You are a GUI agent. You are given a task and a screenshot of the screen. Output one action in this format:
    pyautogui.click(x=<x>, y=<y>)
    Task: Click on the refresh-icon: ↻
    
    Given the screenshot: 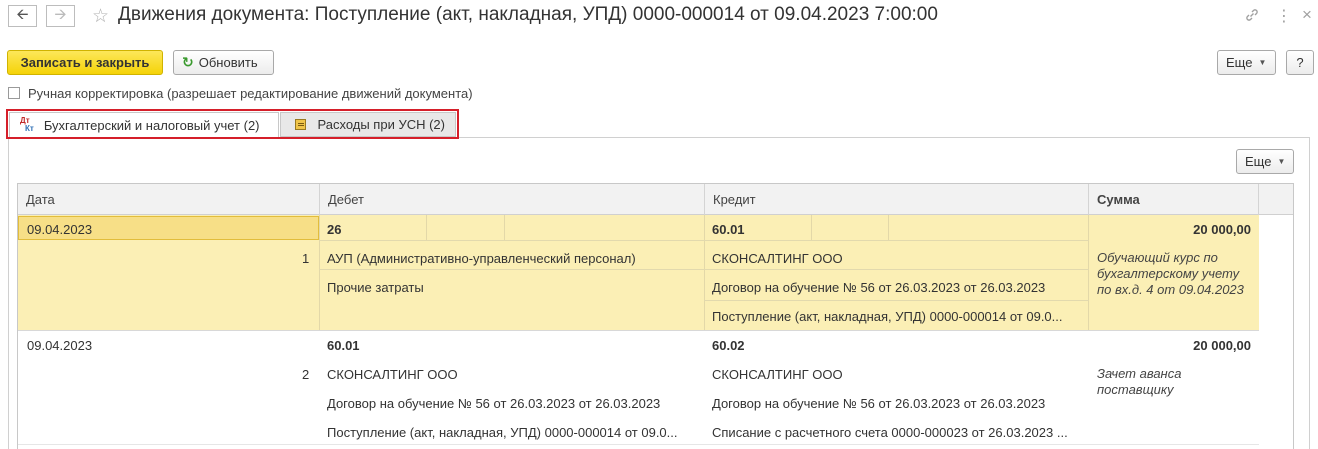 What is the action you would take?
    pyautogui.click(x=188, y=62)
    